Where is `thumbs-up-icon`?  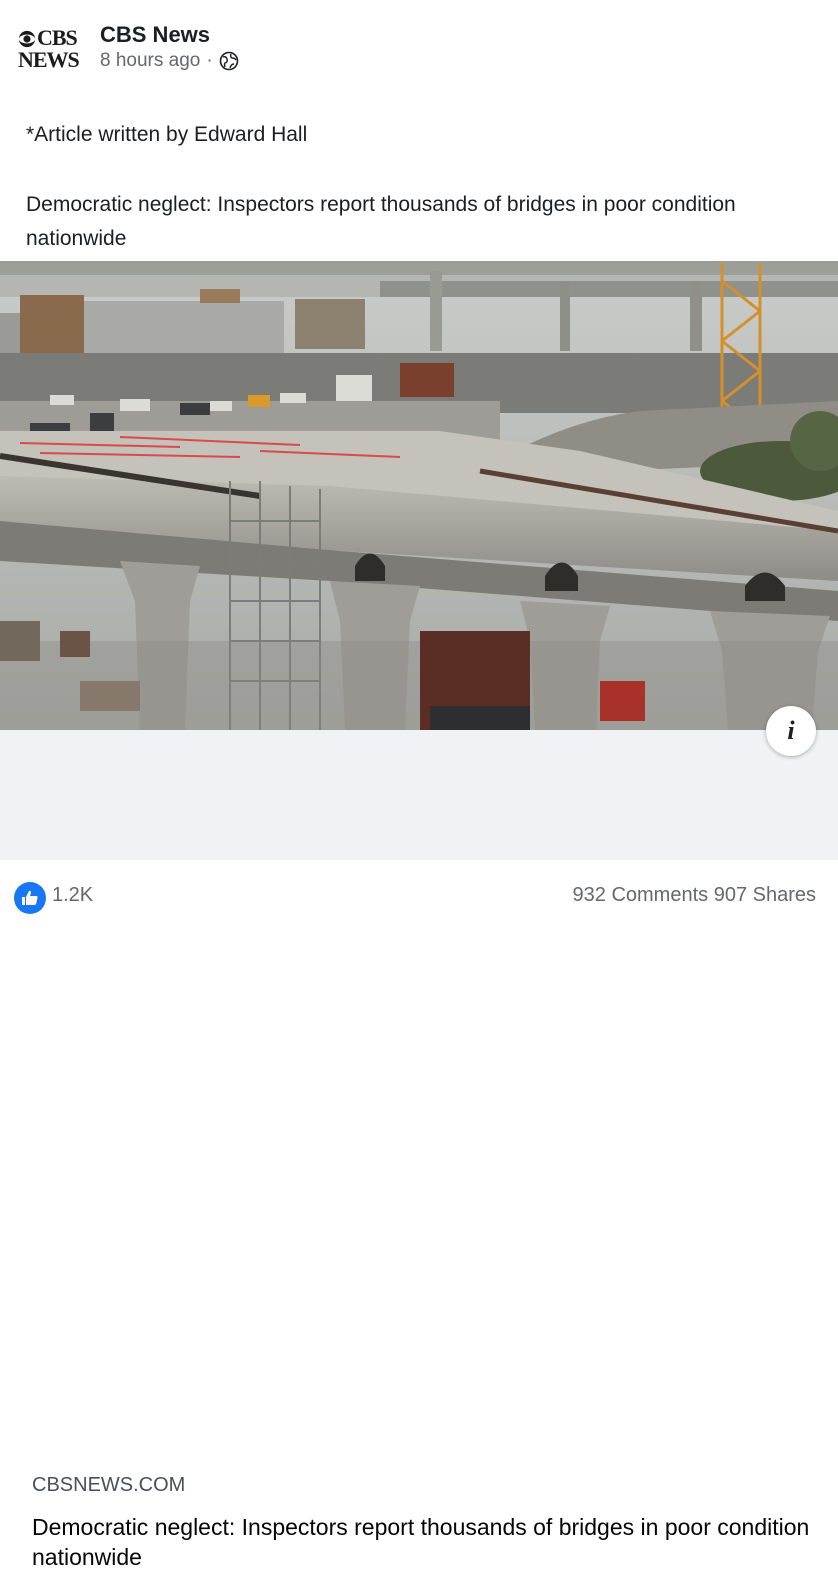 thumbs-up-icon is located at coordinates (30, 898).